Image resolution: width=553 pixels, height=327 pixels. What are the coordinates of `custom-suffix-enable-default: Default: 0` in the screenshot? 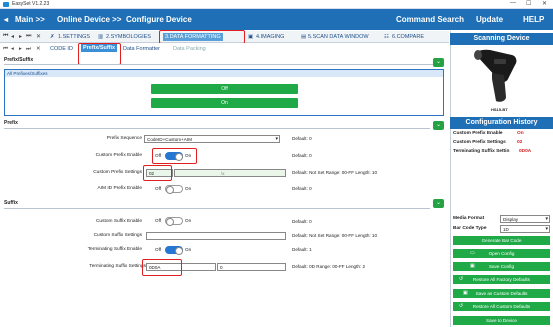 It's located at (302, 221).